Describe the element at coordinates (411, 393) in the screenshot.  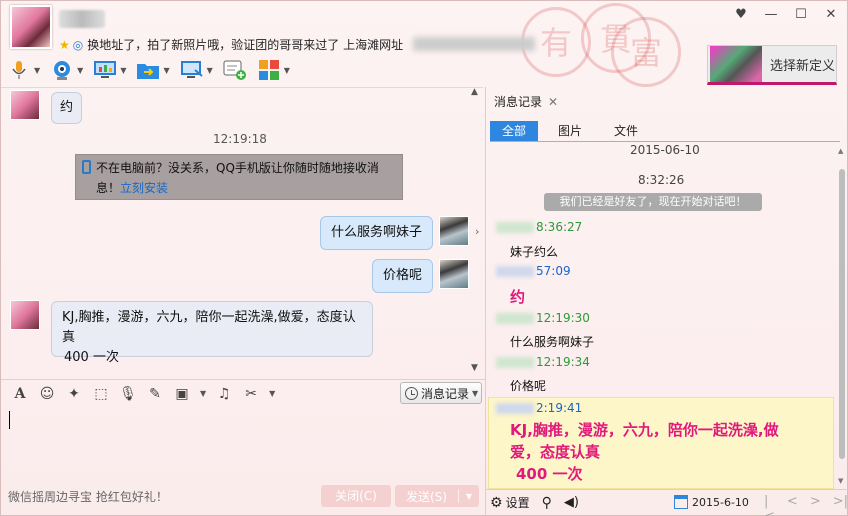
I see `clock-icon` at that location.